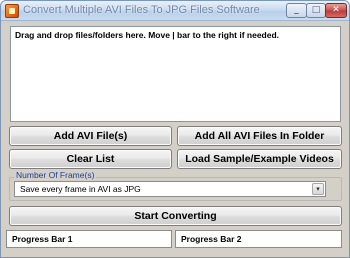  What do you see at coordinates (89, 239) in the screenshot?
I see `progress-bar-1: Progress Bar 1` at bounding box center [89, 239].